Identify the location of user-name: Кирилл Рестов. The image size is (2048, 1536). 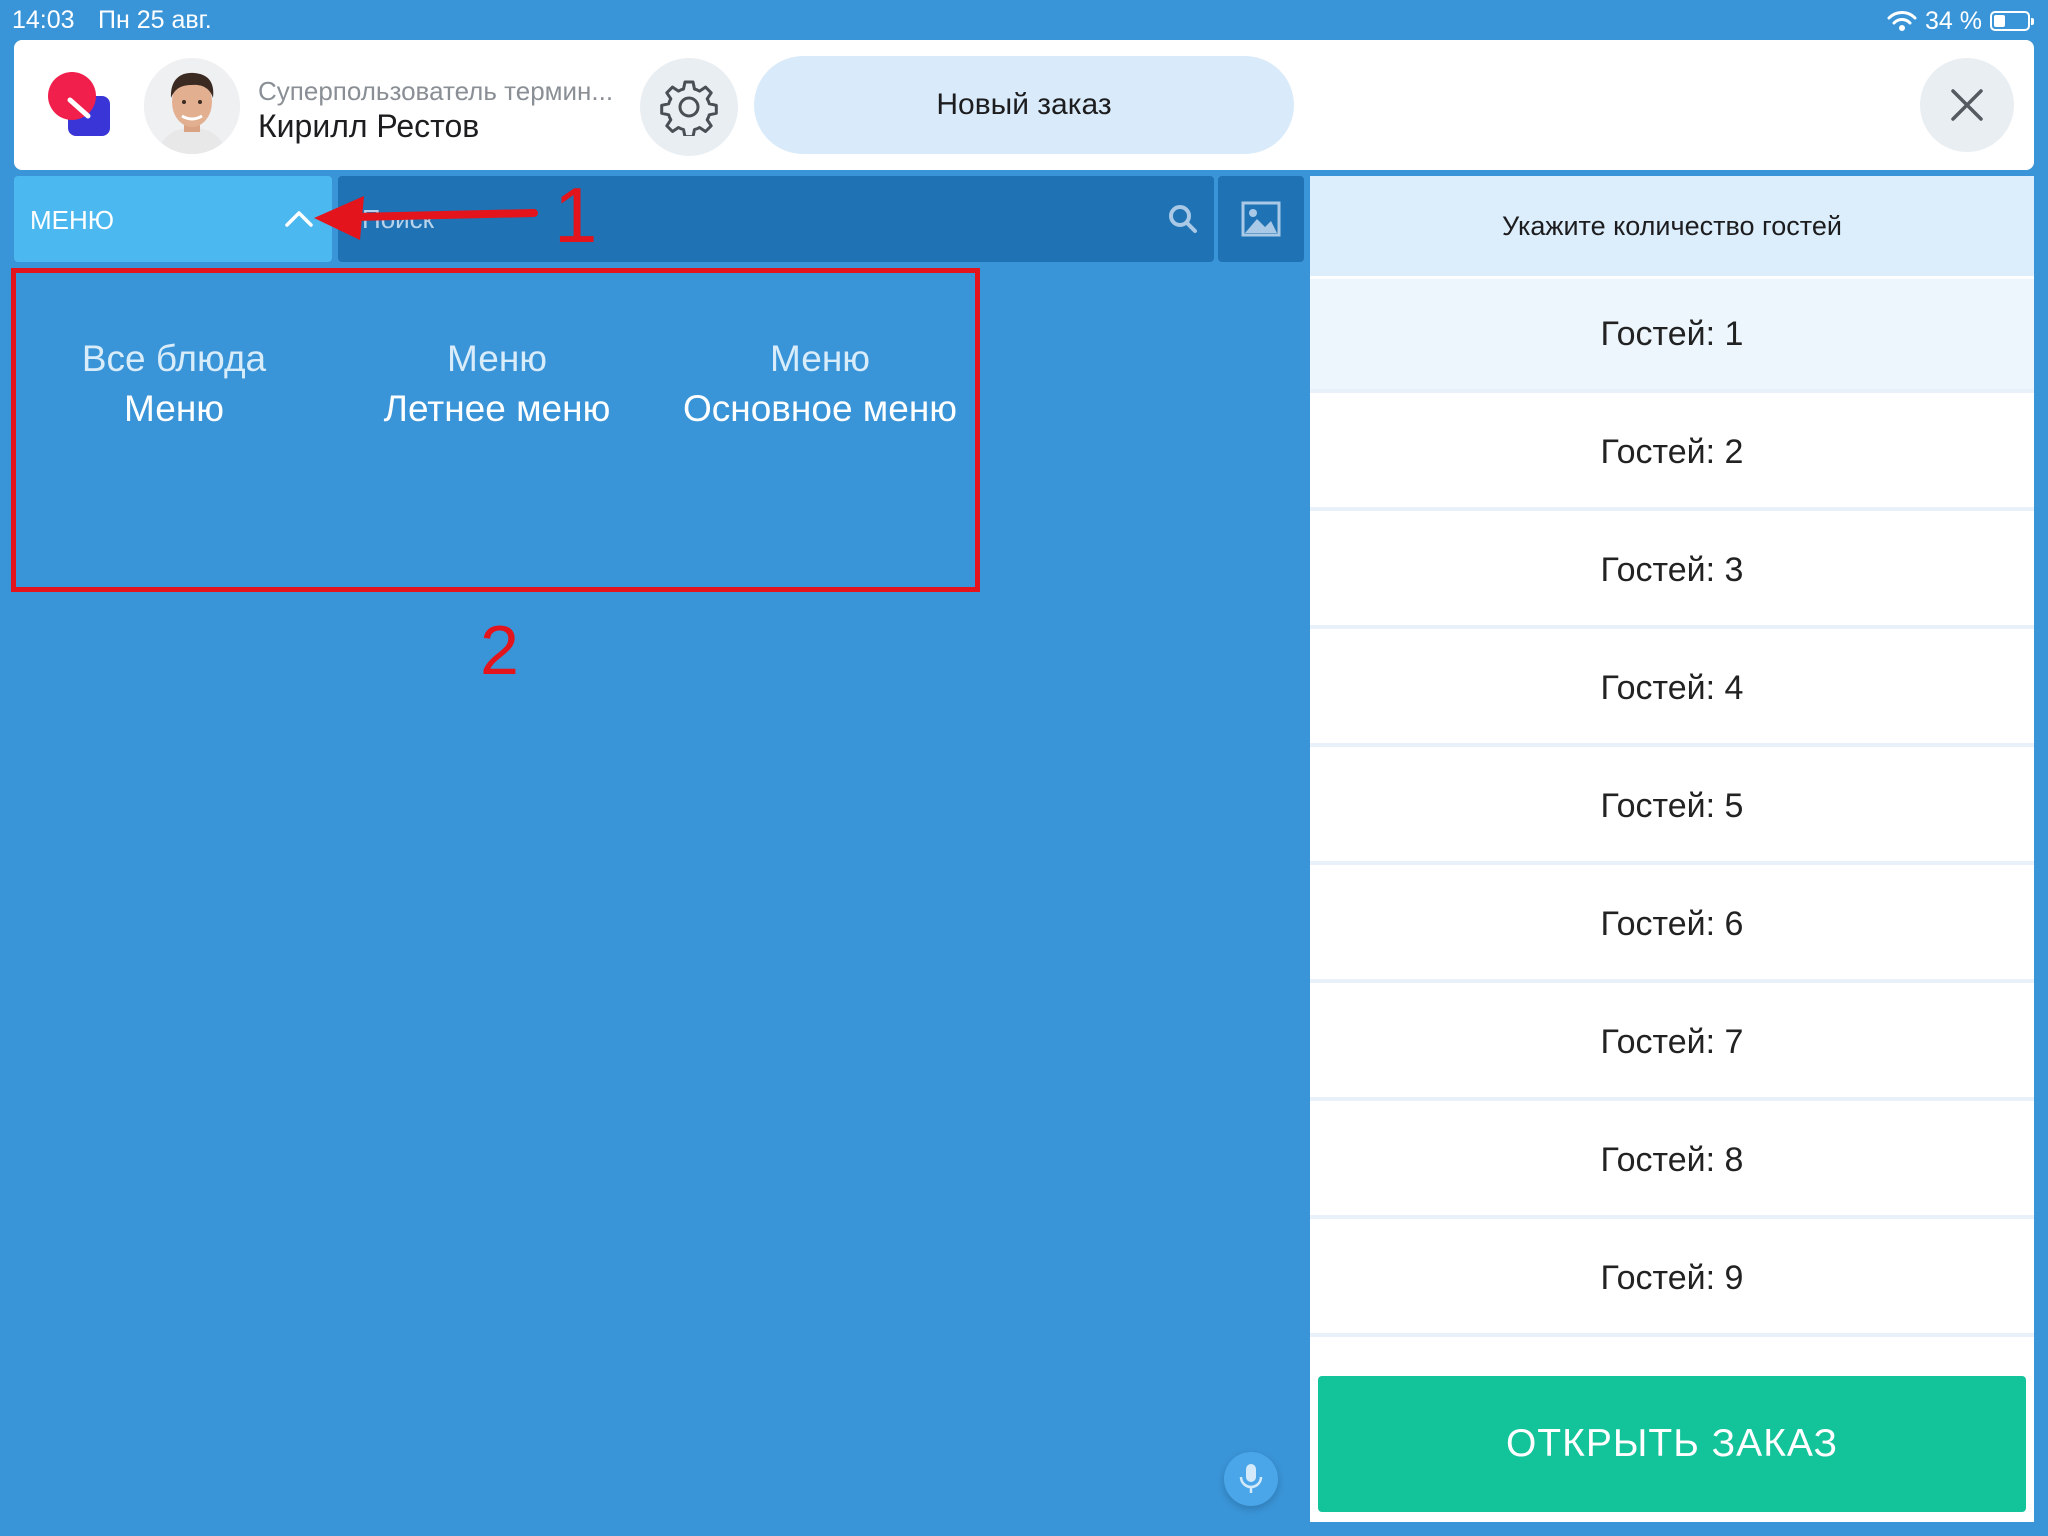
(369, 126).